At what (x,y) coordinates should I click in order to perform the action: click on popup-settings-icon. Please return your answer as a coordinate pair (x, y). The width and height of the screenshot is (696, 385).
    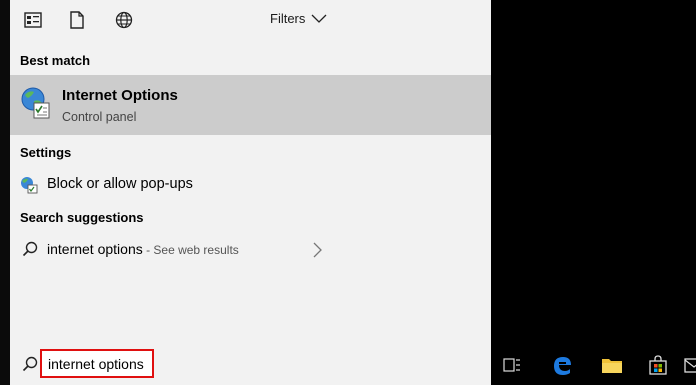
    Looking at the image, I should click on (29, 185).